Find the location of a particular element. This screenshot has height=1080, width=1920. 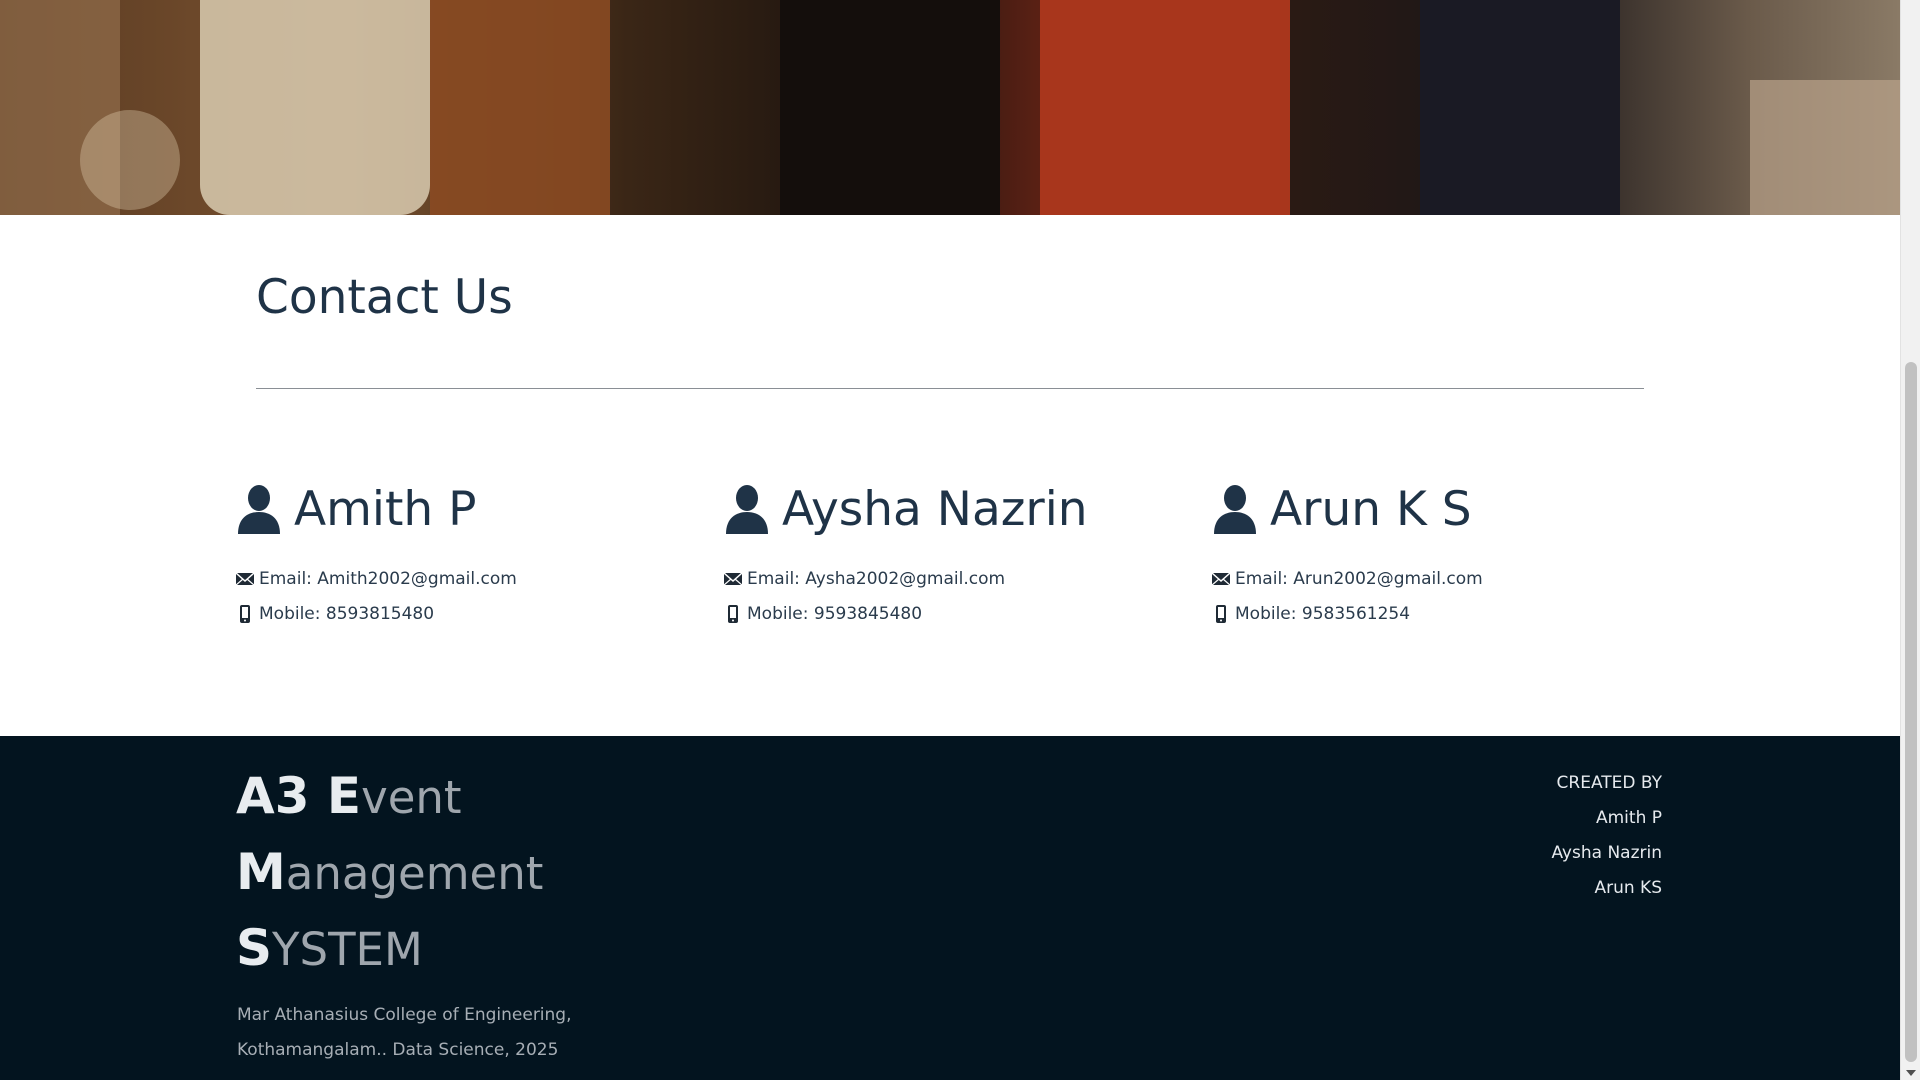

email-line: Email: Arun2002@gmail.com is located at coordinates (1442, 578).